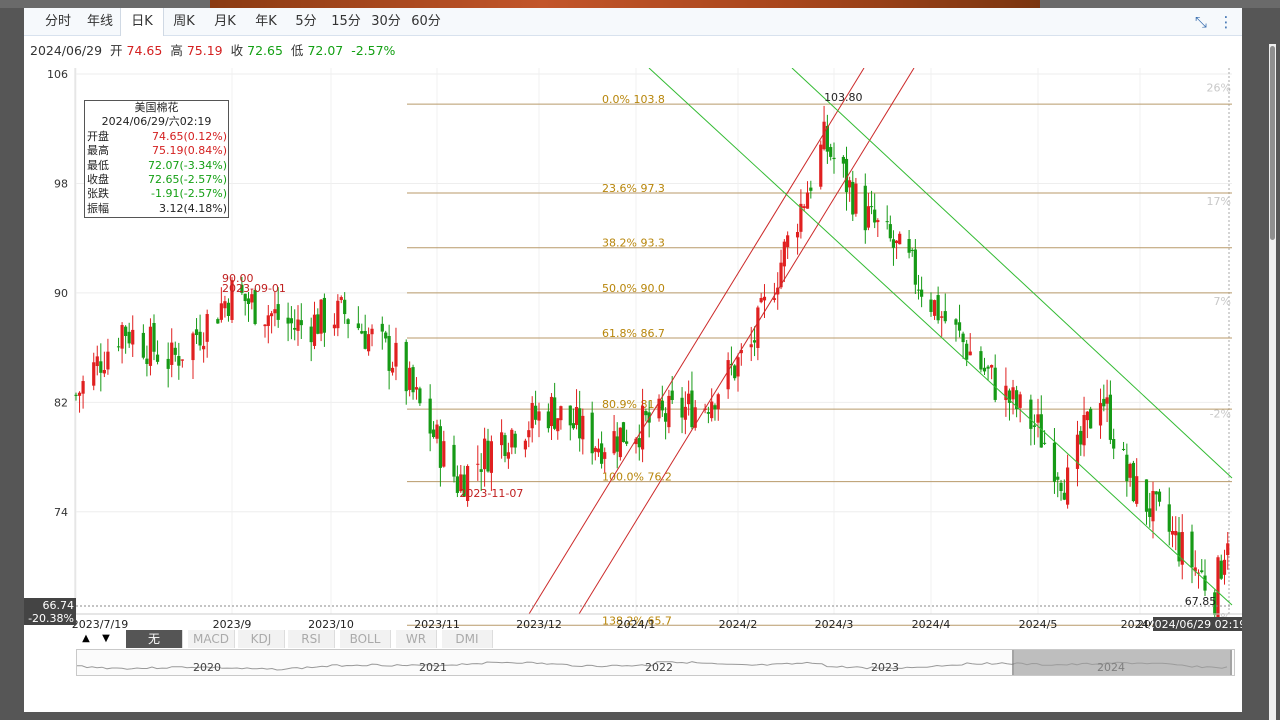 This screenshot has width=1280, height=720. What do you see at coordinates (98, 194) in the screenshot?
I see `info-label: 张跌` at bounding box center [98, 194].